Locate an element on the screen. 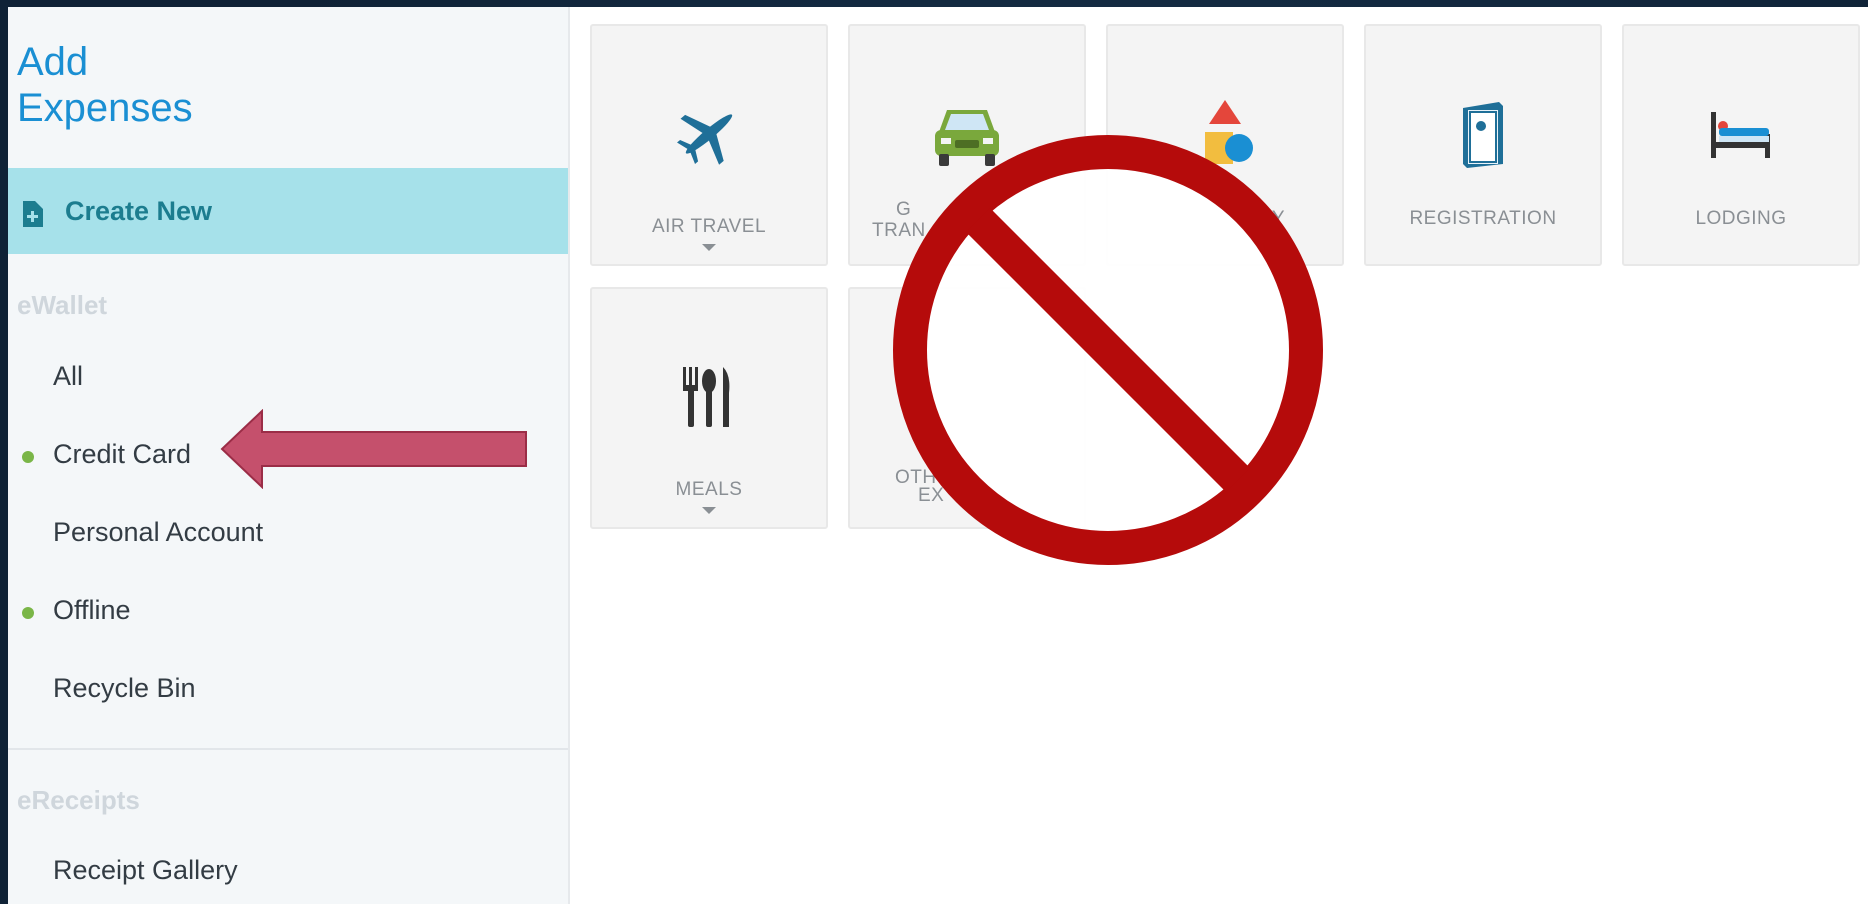 This screenshot has height=904, width=1868. create-new-button: Create New is located at coordinates (288, 211).